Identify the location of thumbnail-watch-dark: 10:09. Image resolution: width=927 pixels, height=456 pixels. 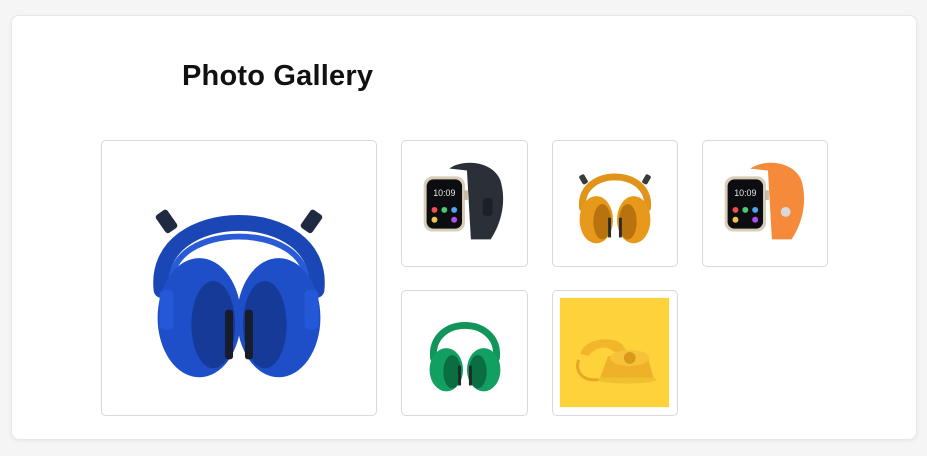
(464, 203).